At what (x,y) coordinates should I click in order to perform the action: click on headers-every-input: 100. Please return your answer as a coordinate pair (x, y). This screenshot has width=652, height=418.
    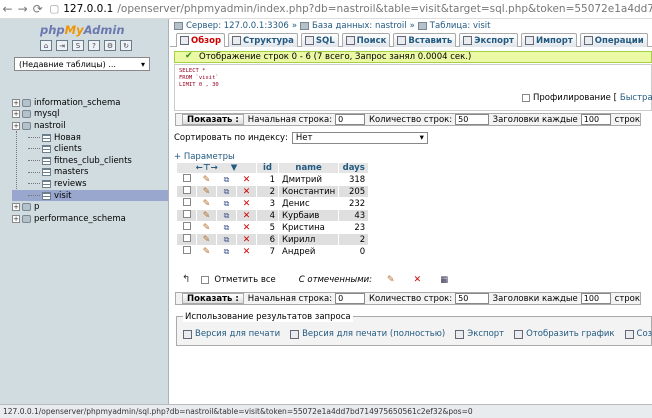
    Looking at the image, I should click on (595, 119).